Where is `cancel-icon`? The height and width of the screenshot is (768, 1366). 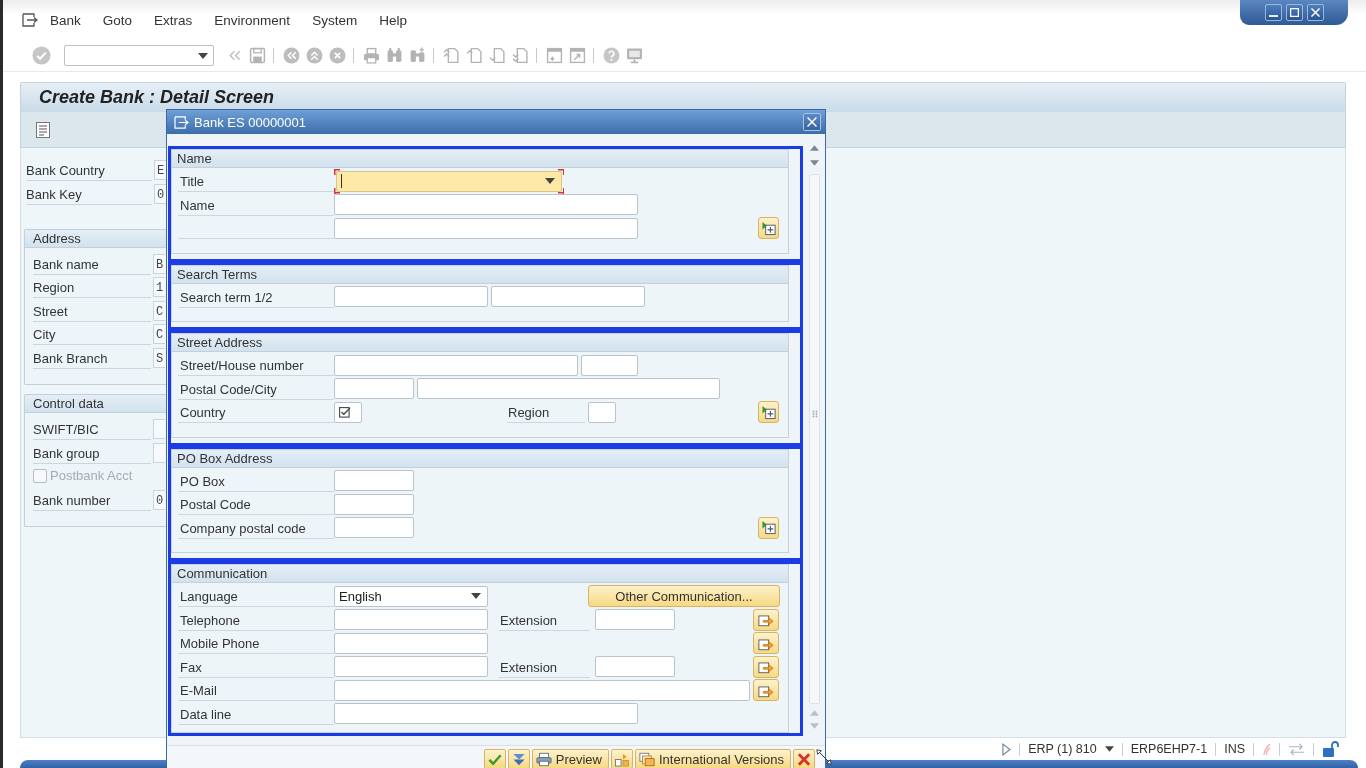 cancel-icon is located at coordinates (337, 55).